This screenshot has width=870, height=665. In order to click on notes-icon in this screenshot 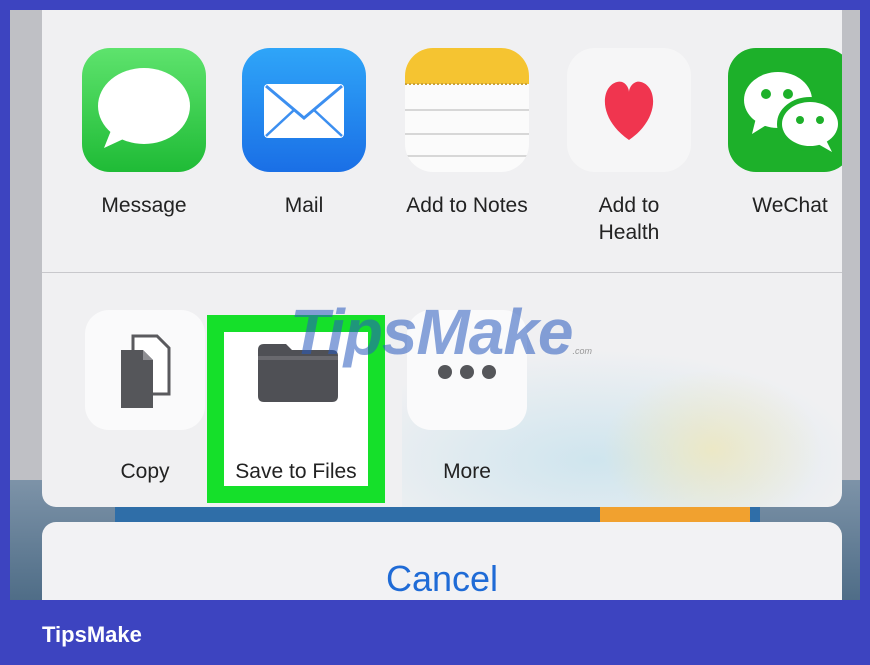, I will do `click(467, 110)`.